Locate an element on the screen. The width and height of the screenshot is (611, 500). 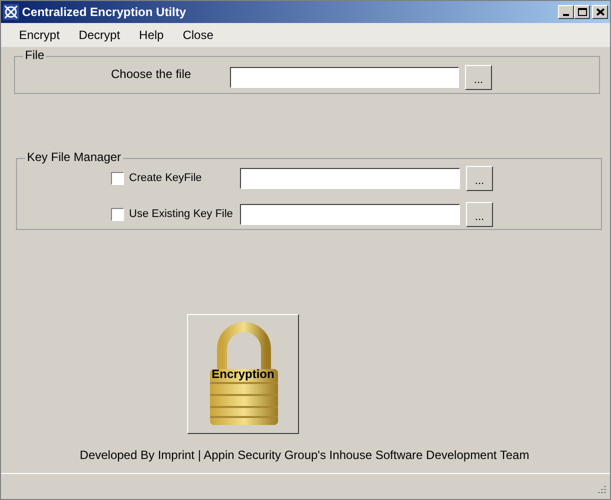
maximize-icon is located at coordinates (582, 12).